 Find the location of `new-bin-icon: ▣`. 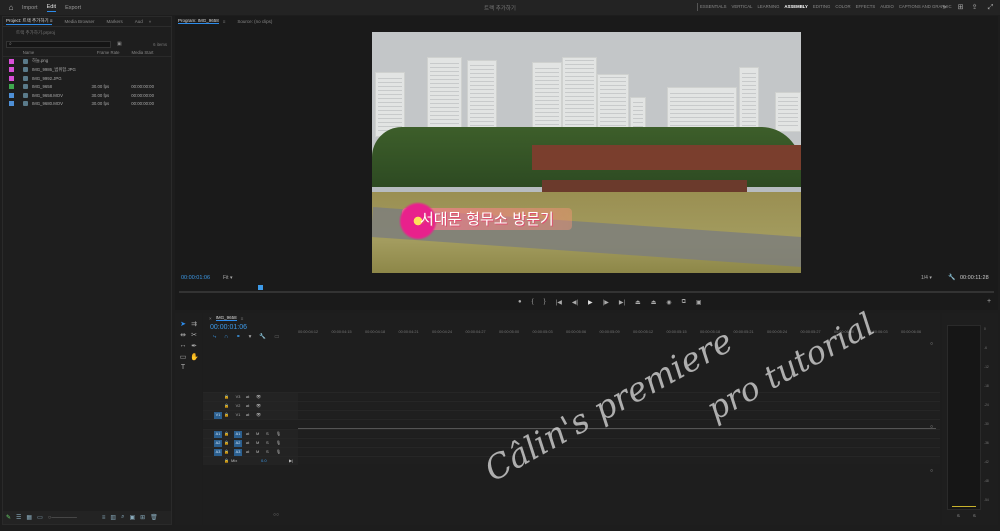

new-bin-icon: ▣ is located at coordinates (132, 517).